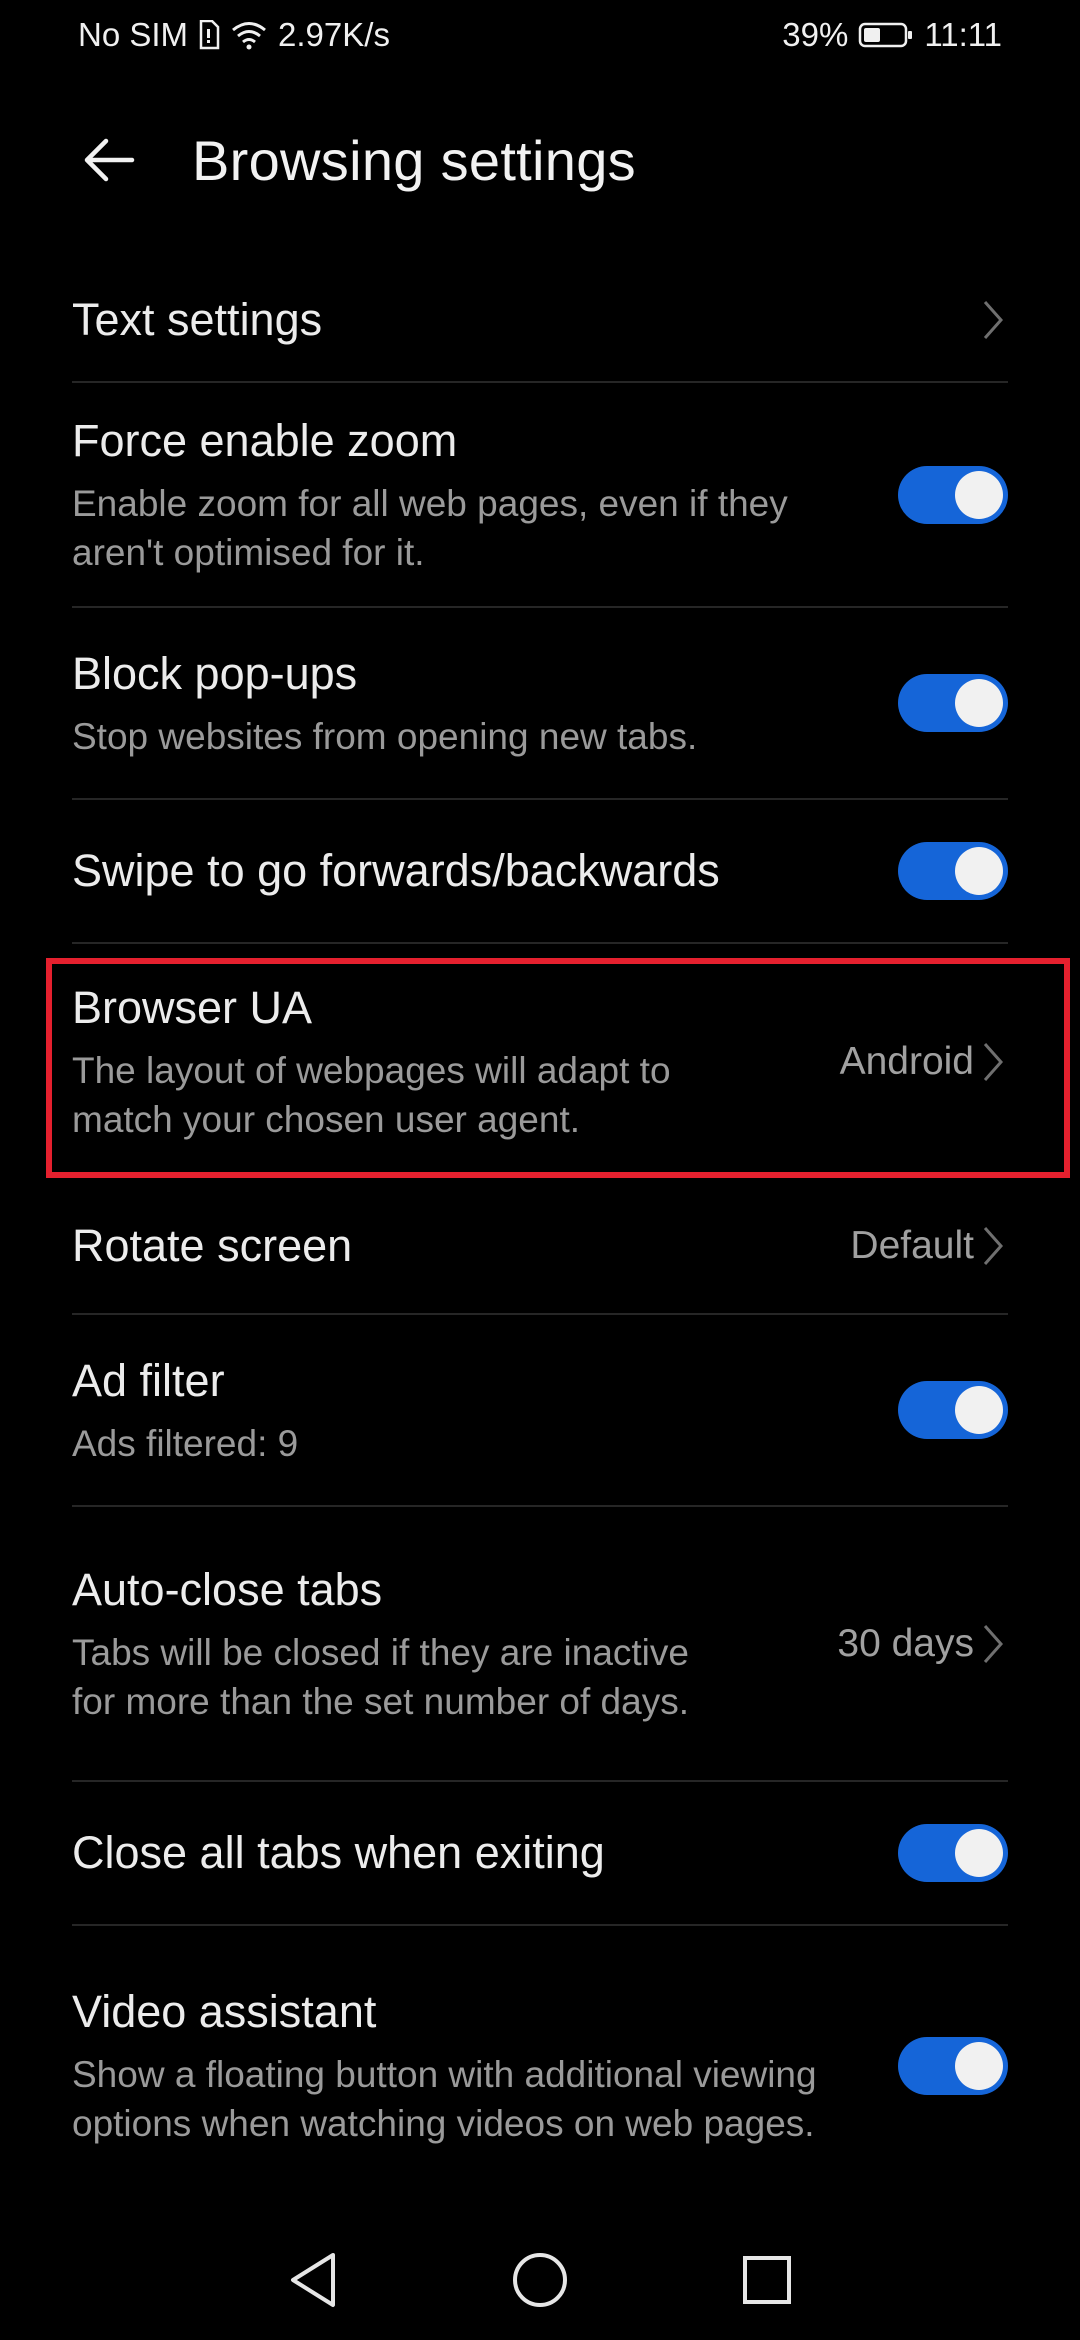 The height and width of the screenshot is (2340, 1080). What do you see at coordinates (227, 1589) in the screenshot?
I see `setting-title: Auto-close tabs` at bounding box center [227, 1589].